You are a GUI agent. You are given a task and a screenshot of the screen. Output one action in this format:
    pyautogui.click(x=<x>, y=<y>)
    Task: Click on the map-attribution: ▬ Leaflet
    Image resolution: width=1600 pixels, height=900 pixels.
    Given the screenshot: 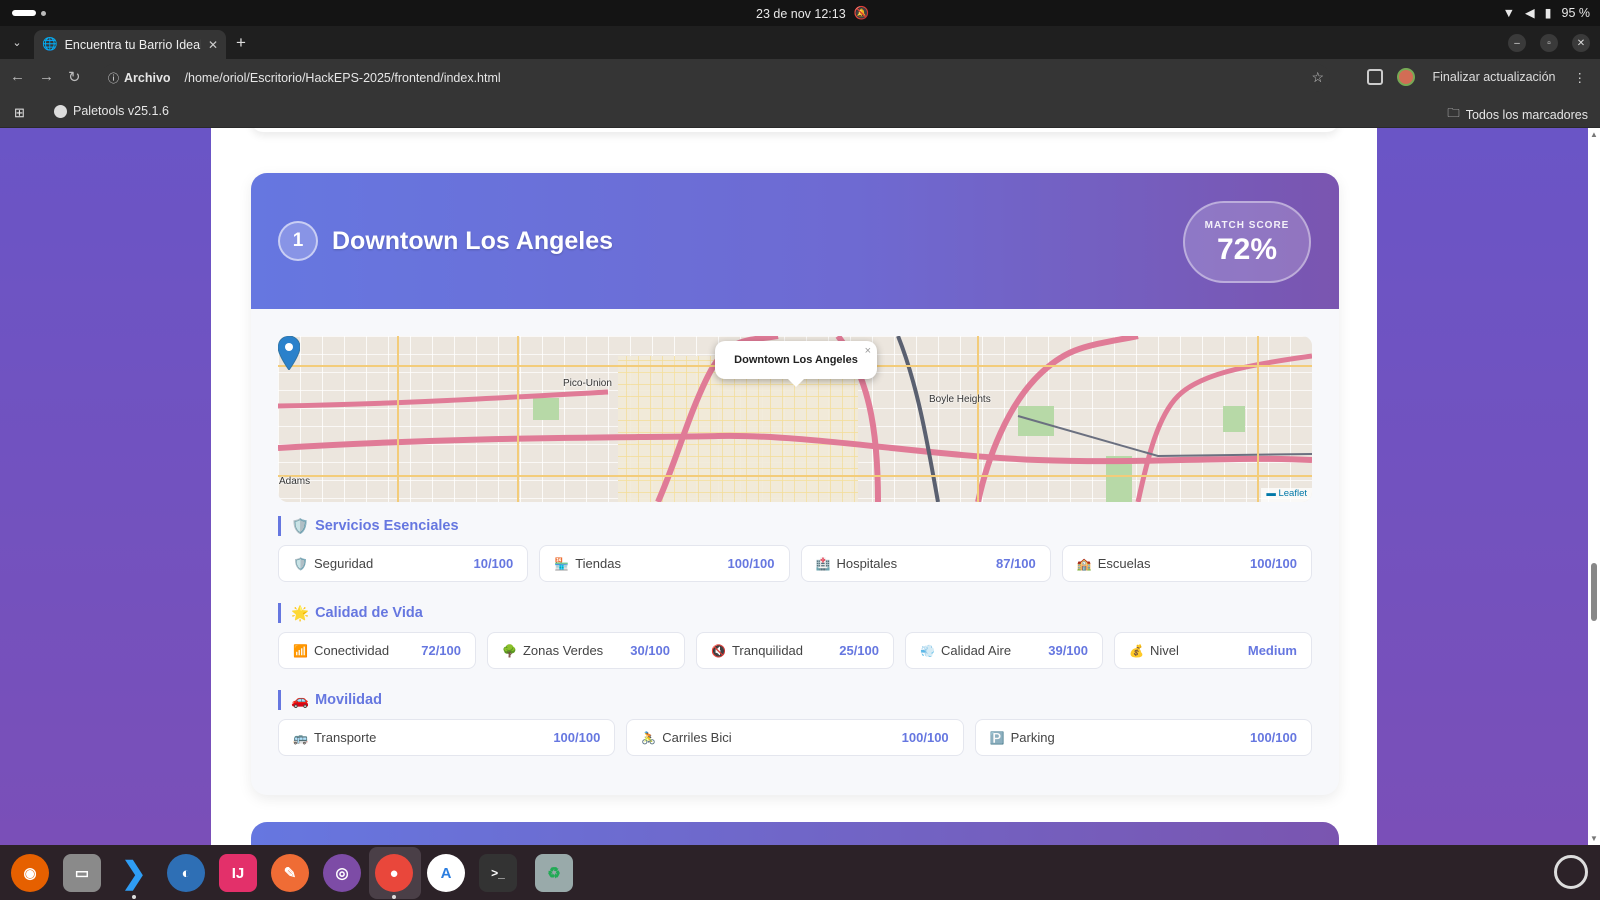 What is the action you would take?
    pyautogui.click(x=1286, y=495)
    